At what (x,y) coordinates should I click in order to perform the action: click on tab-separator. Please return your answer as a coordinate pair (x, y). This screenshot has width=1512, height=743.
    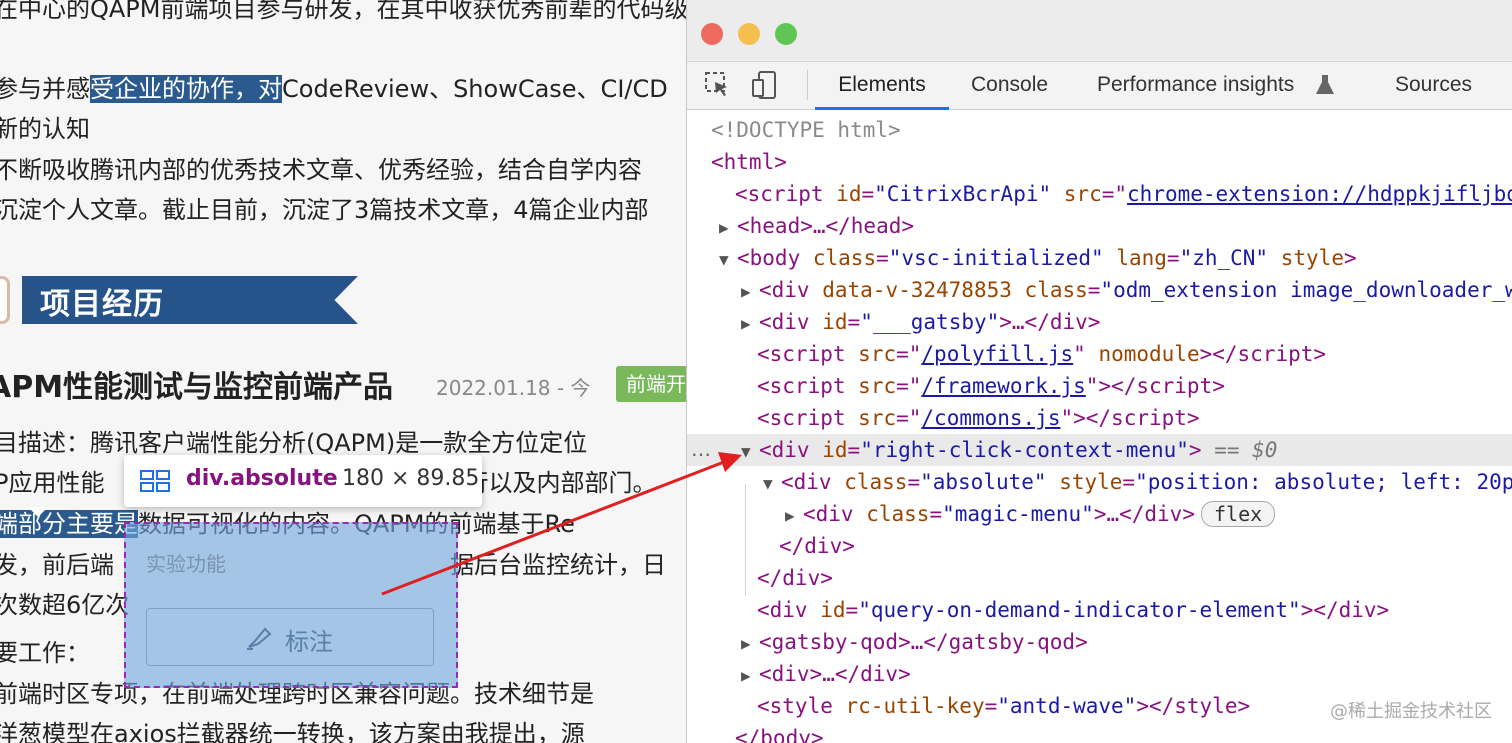
    Looking at the image, I should click on (807, 85).